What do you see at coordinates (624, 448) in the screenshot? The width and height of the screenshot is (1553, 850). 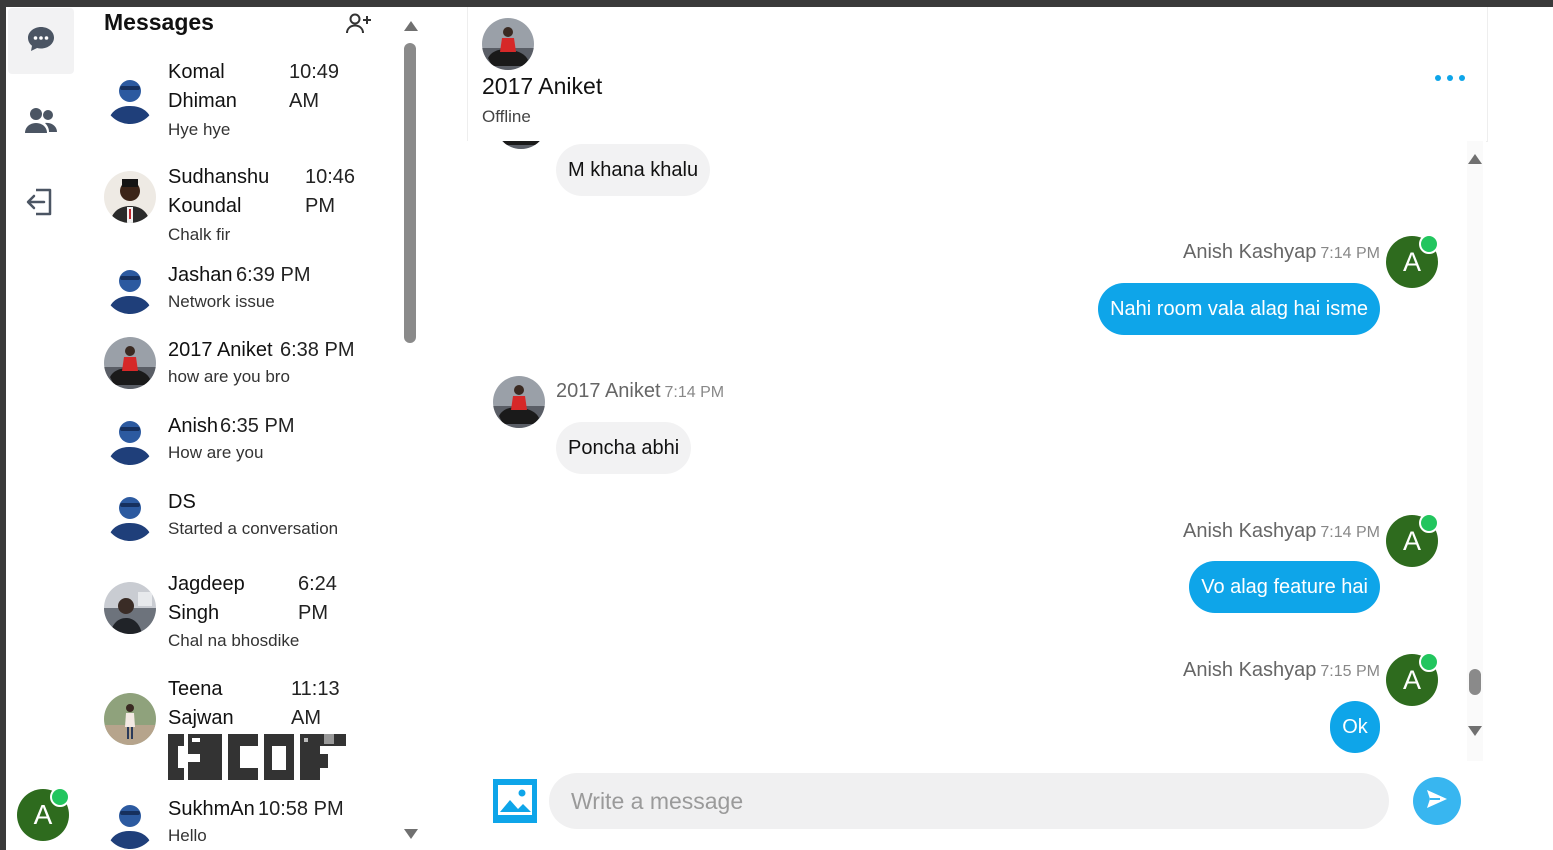 I see `message-bubble-incoming: Poncha abhi` at bounding box center [624, 448].